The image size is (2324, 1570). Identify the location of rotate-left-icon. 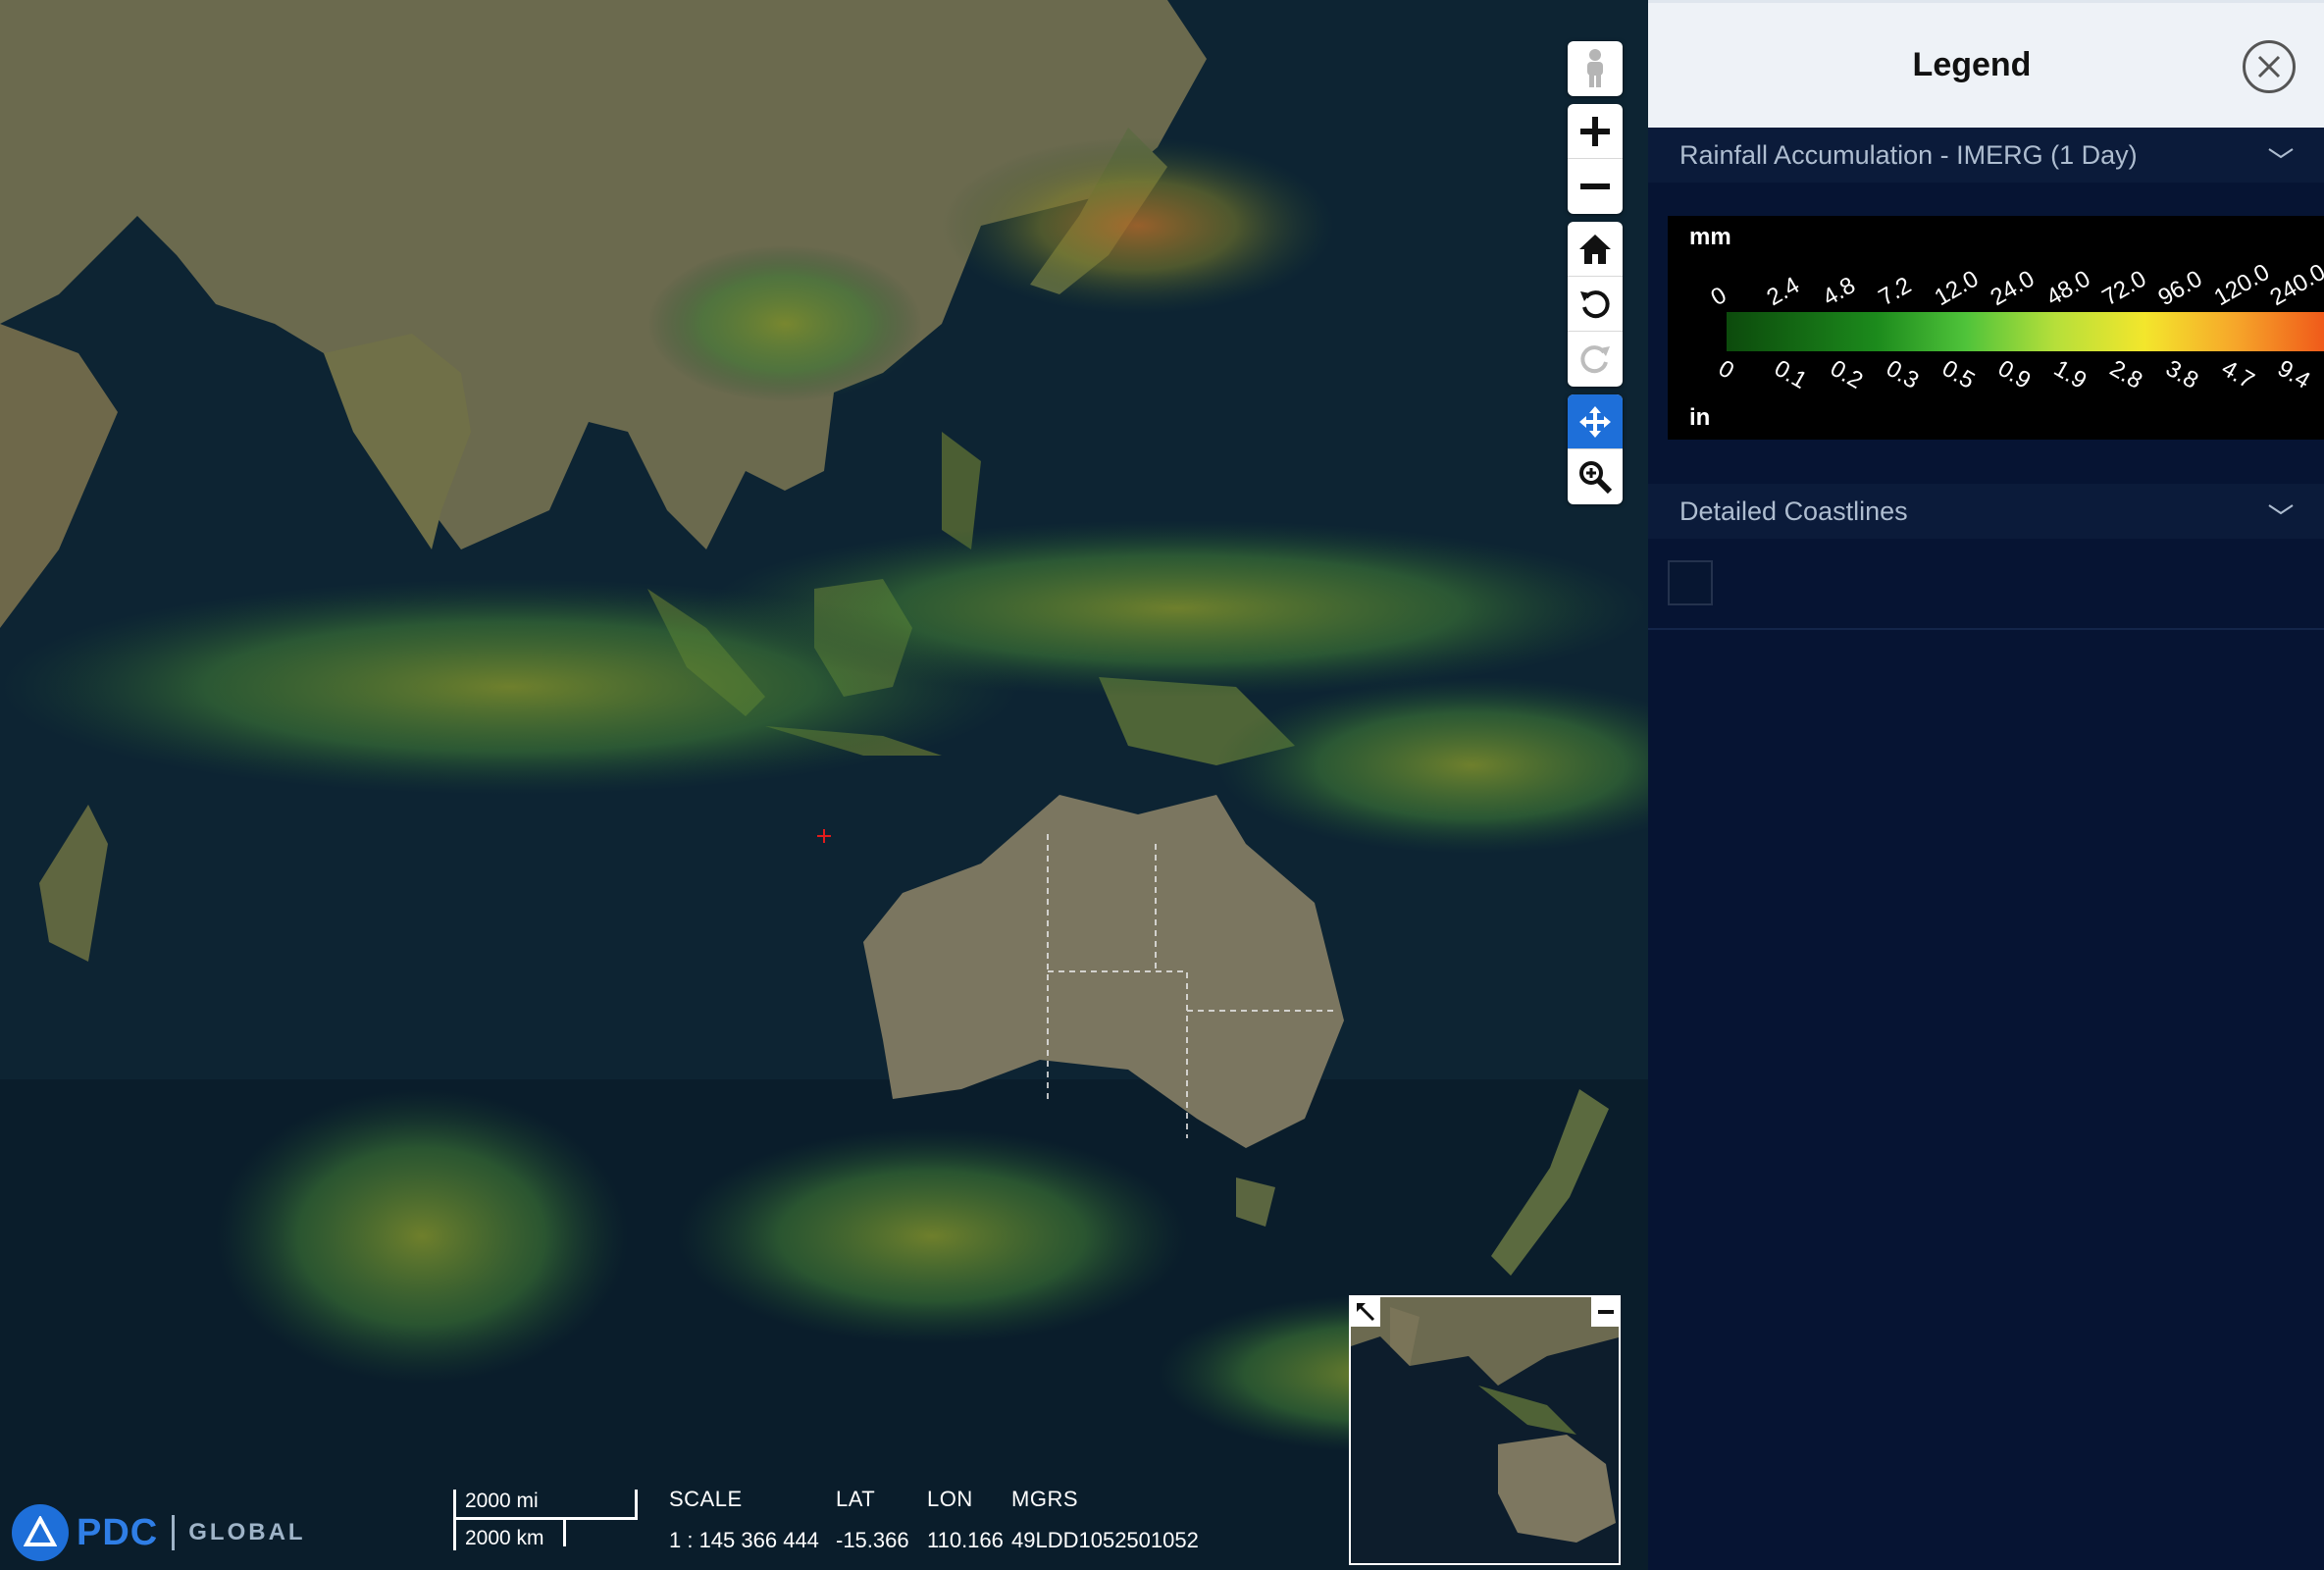
(1595, 303).